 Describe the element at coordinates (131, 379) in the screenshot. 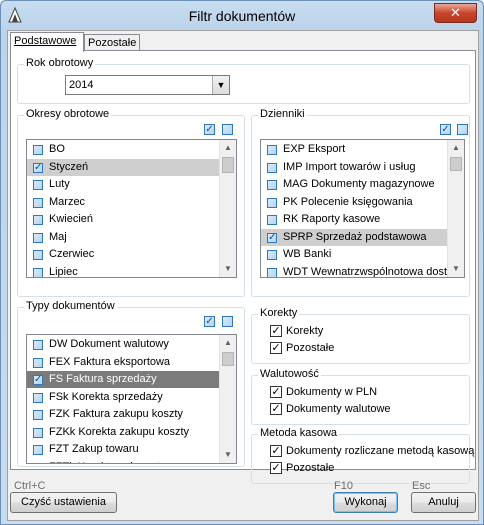

I see `list-item: ✓ FS Faktura sprzedaży` at that location.